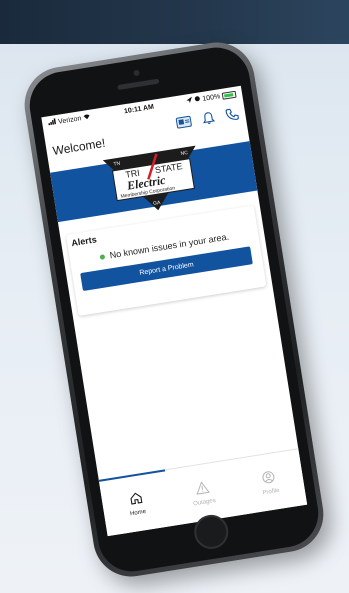 This screenshot has height=593, width=349. Describe the element at coordinates (204, 502) in the screenshot. I see `tab-outages-label: Outages` at that location.